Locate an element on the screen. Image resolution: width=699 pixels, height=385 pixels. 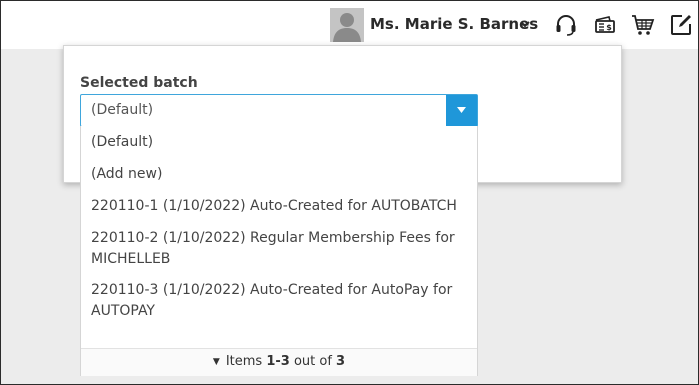
batch-select: (Default) is located at coordinates (279, 110).